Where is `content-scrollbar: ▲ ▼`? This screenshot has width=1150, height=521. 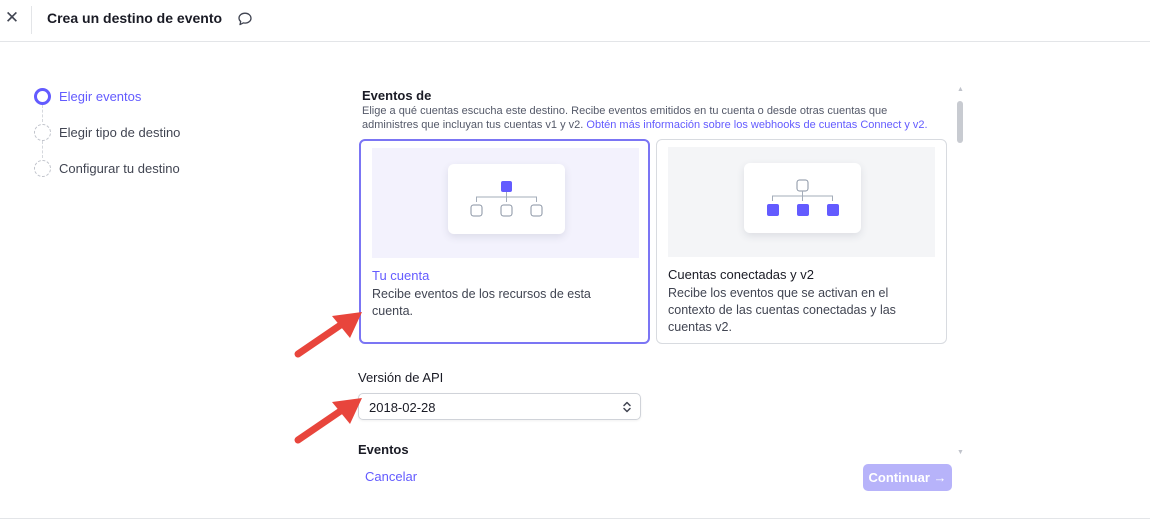
content-scrollbar: ▲ ▼ is located at coordinates (960, 271).